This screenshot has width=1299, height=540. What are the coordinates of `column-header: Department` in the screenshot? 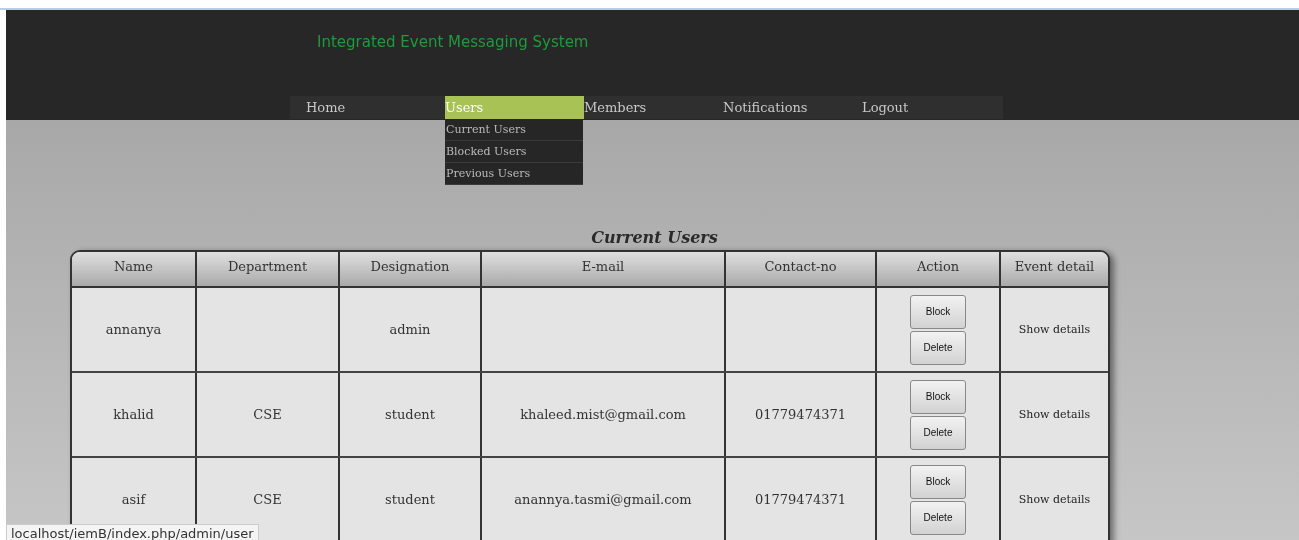 It's located at (268, 269).